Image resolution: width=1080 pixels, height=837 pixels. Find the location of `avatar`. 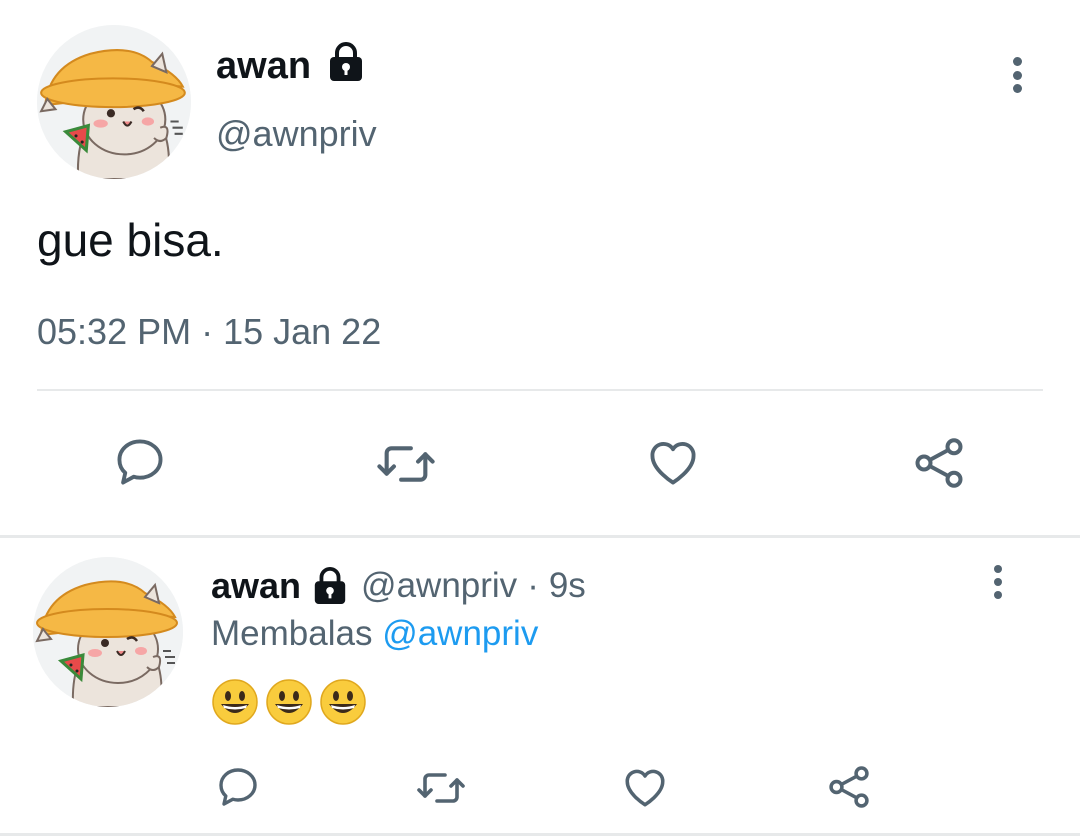

avatar is located at coordinates (114, 102).